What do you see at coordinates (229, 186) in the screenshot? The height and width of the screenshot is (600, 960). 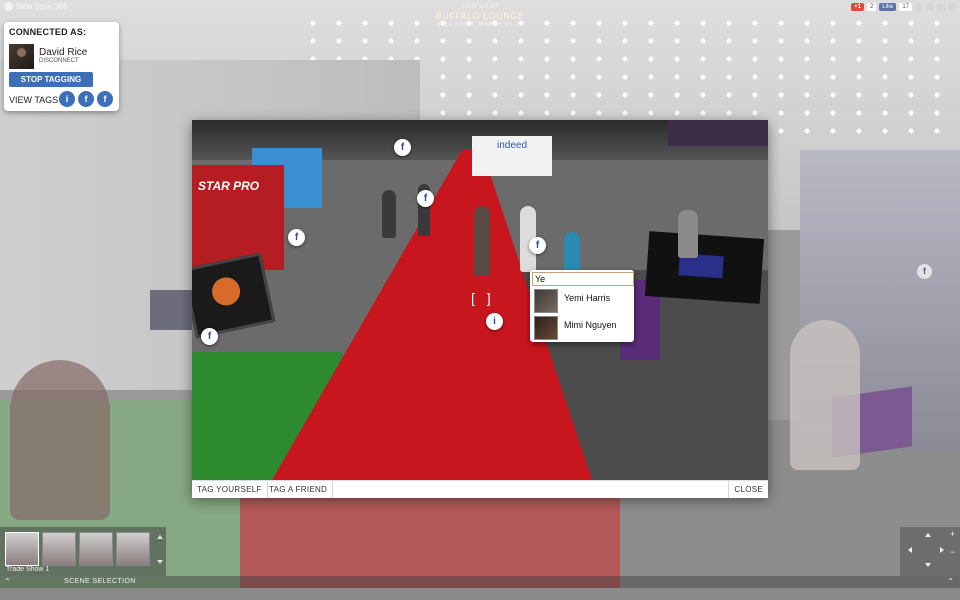 I see `starpro-sign: STAR PRO` at bounding box center [229, 186].